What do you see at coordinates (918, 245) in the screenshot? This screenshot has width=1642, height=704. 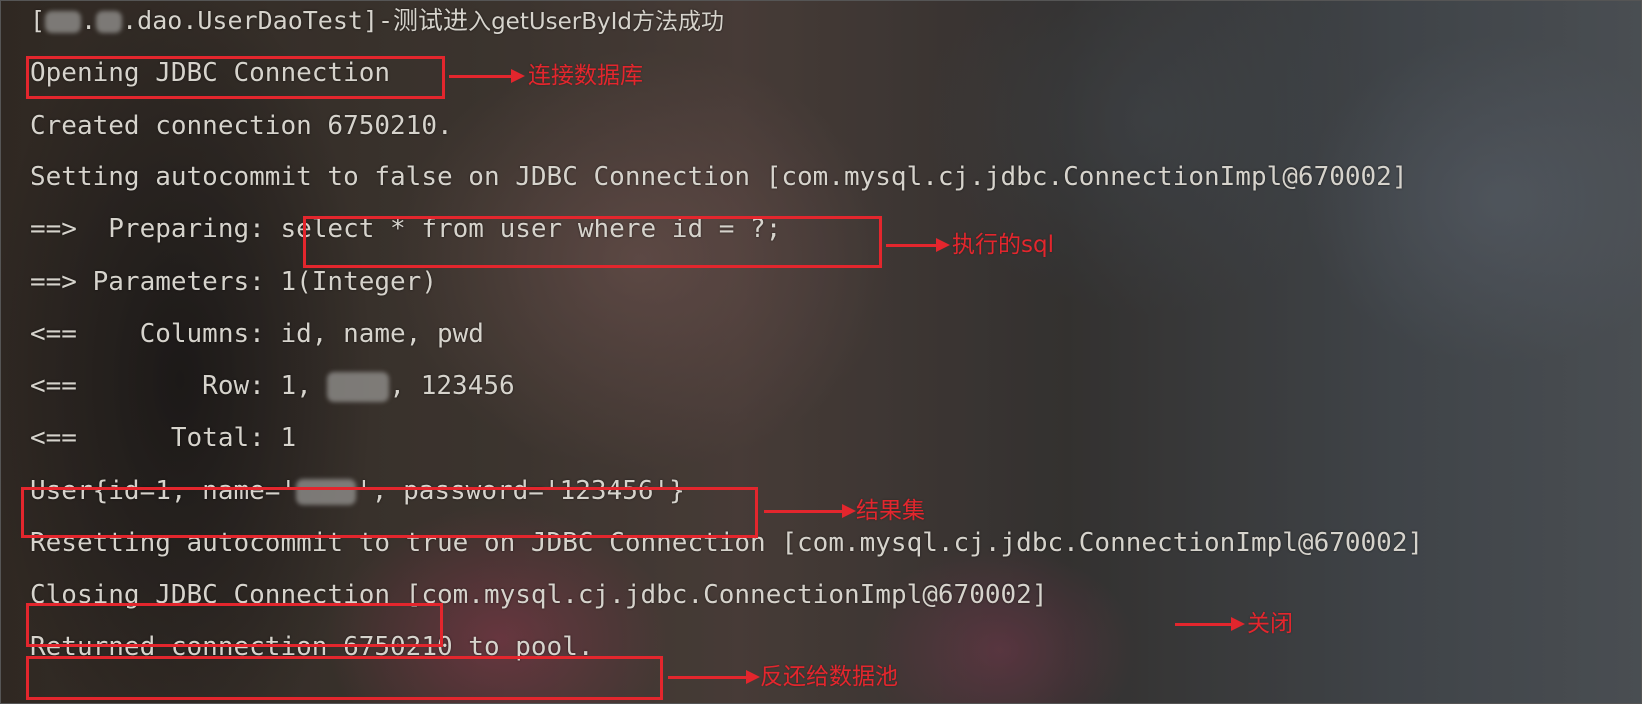 I see `arrow-executed-sql` at bounding box center [918, 245].